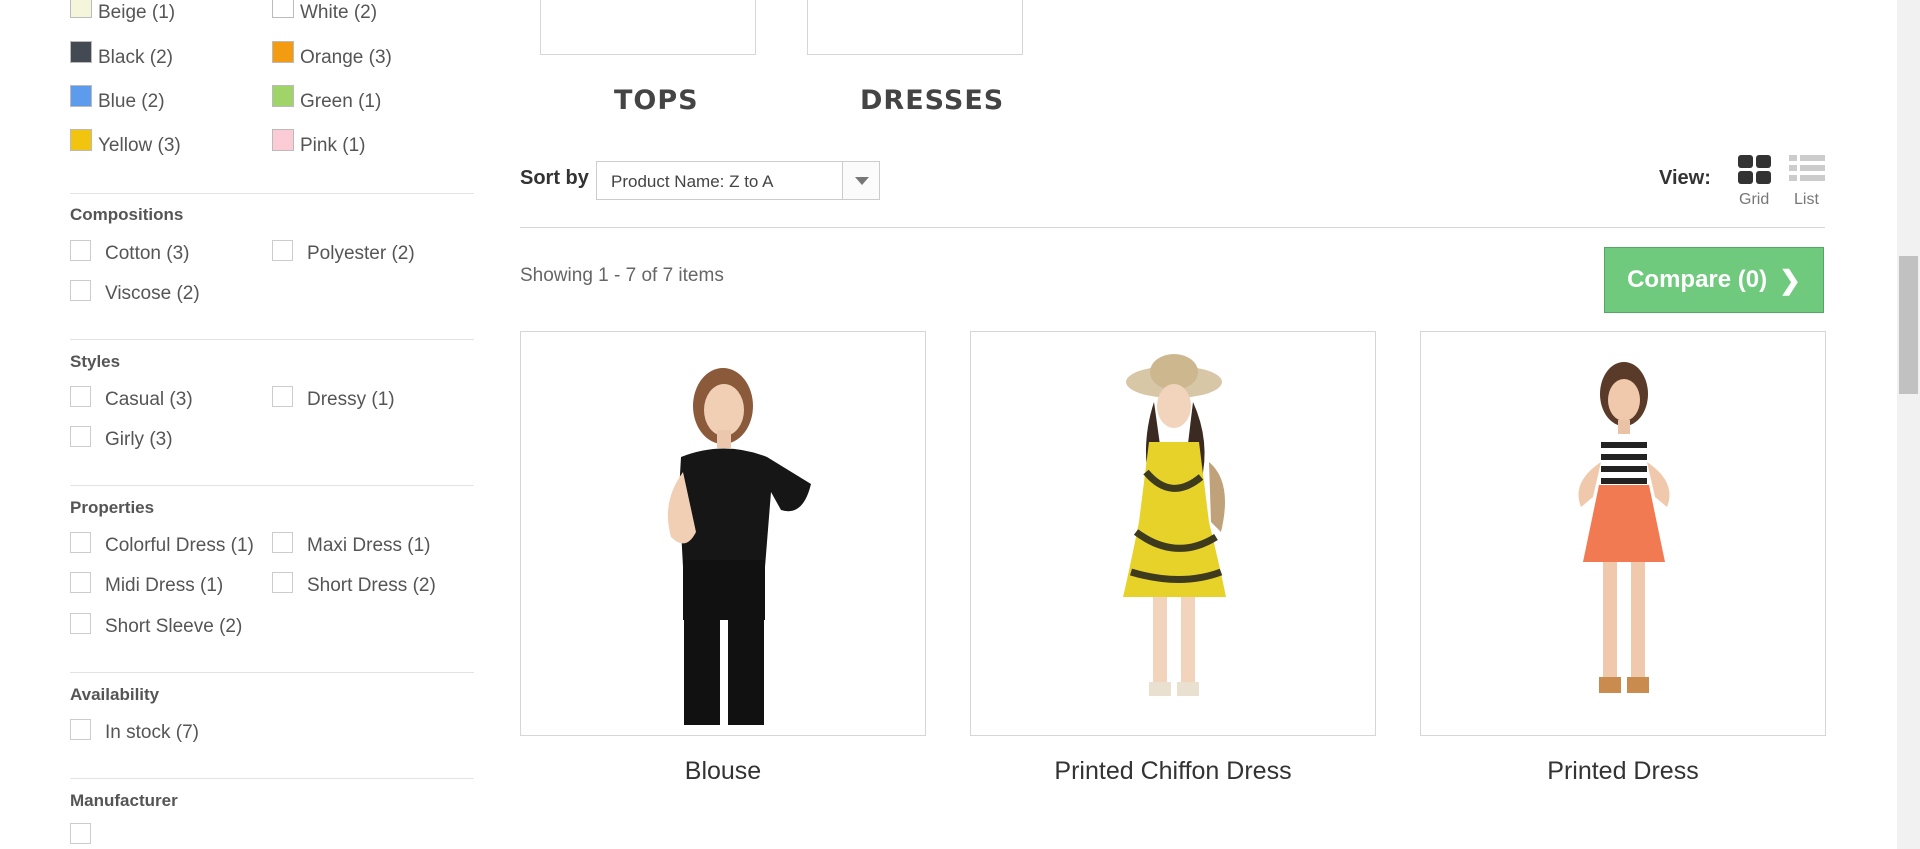 This screenshot has width=1920, height=849. I want to click on color-option-white: White (2), so click(324, 12).